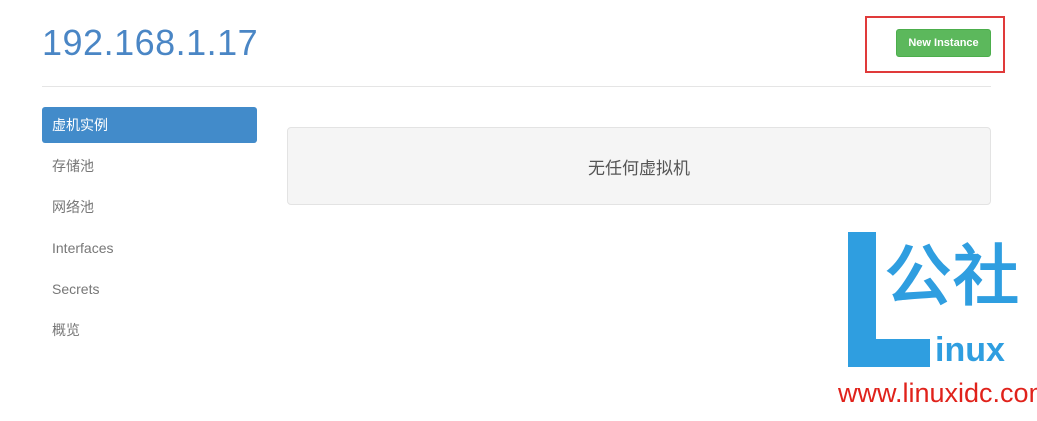 The width and height of the screenshot is (1037, 421). What do you see at coordinates (937, 393) in the screenshot?
I see `watermark-url: www.linuxidc.com` at bounding box center [937, 393].